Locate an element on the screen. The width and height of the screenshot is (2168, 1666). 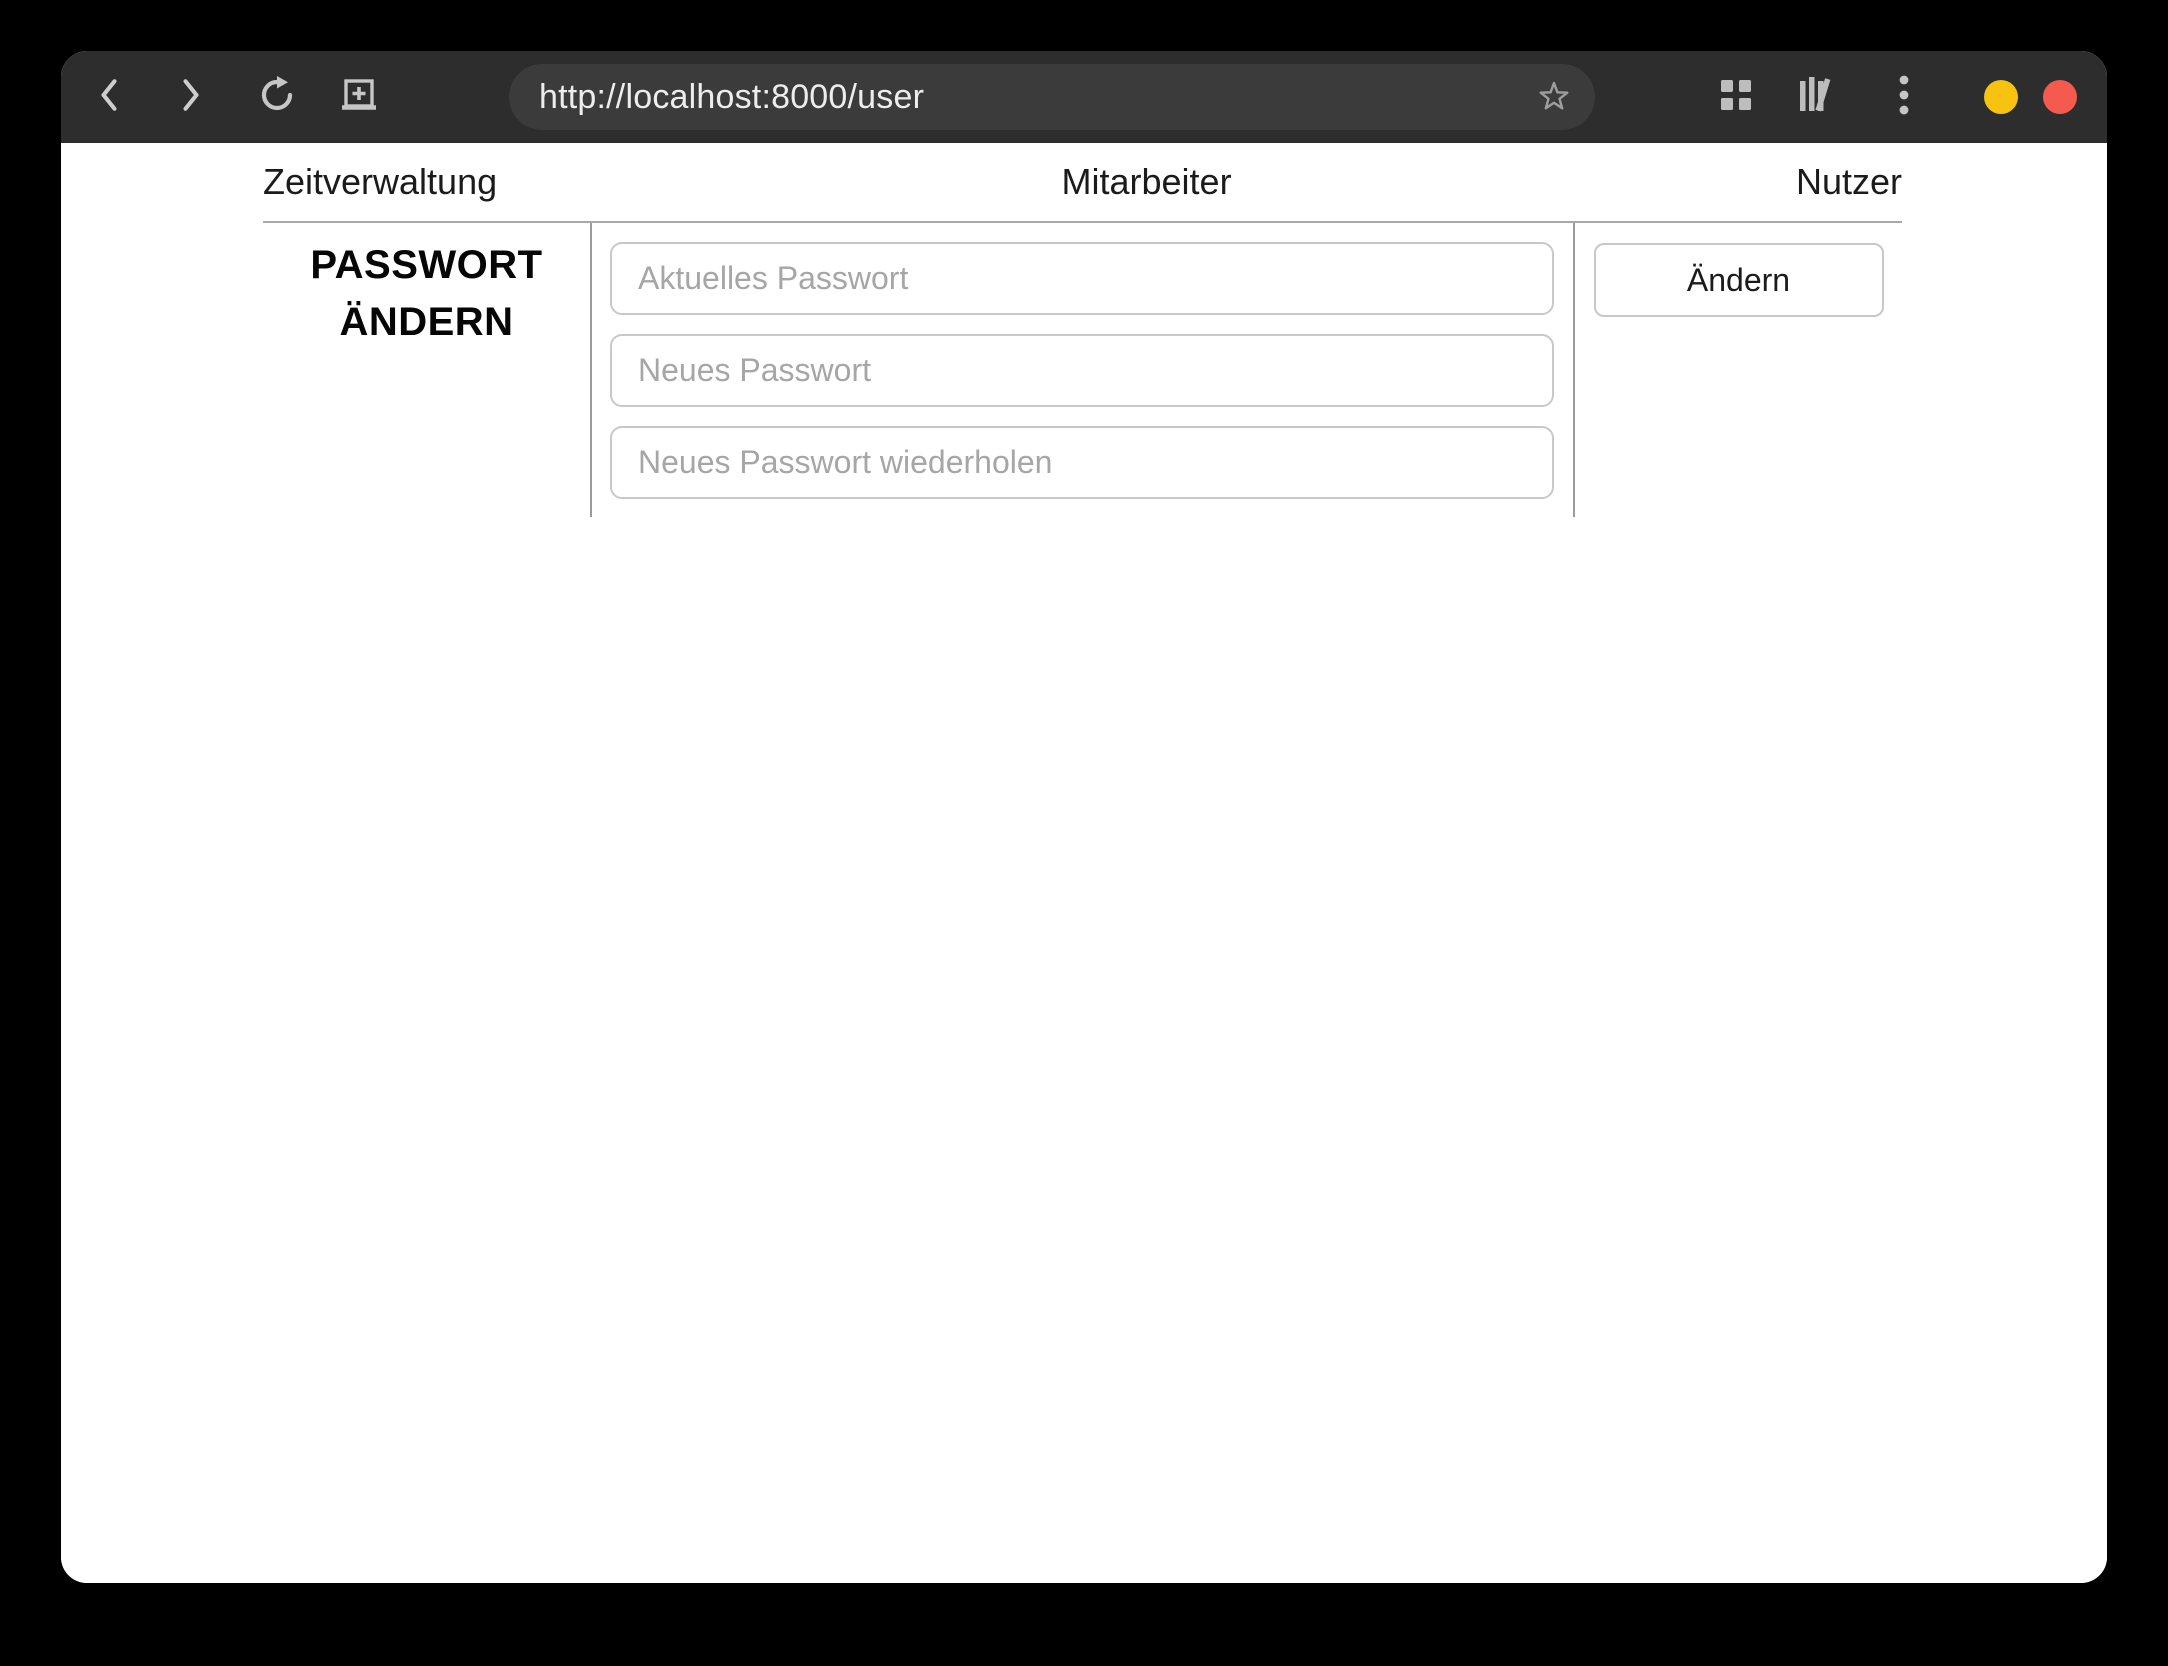
library-books-icon is located at coordinates (1819, 97).